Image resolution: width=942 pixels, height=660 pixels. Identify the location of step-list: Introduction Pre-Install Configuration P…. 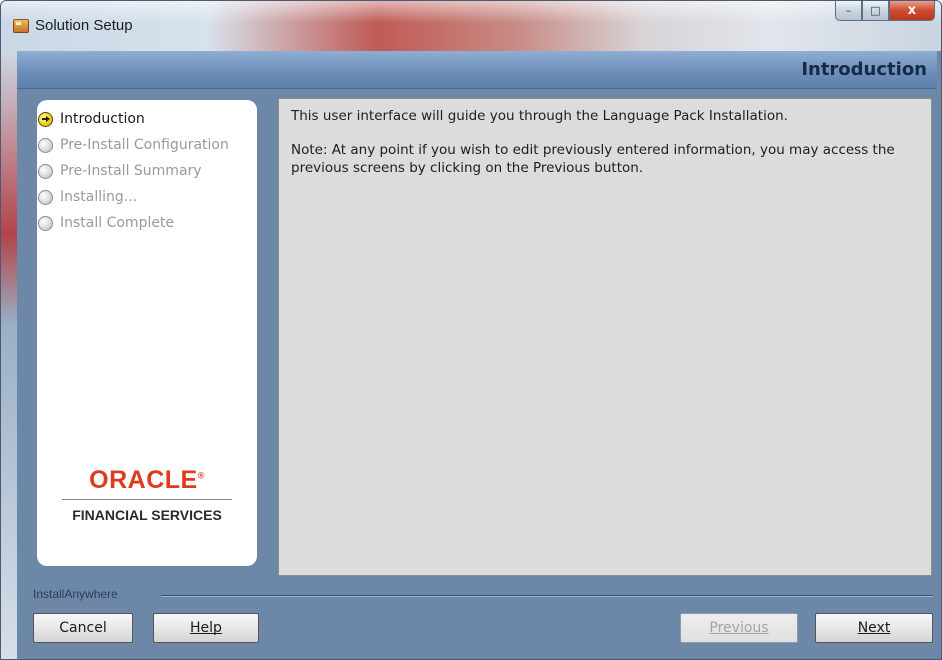
(133, 171).